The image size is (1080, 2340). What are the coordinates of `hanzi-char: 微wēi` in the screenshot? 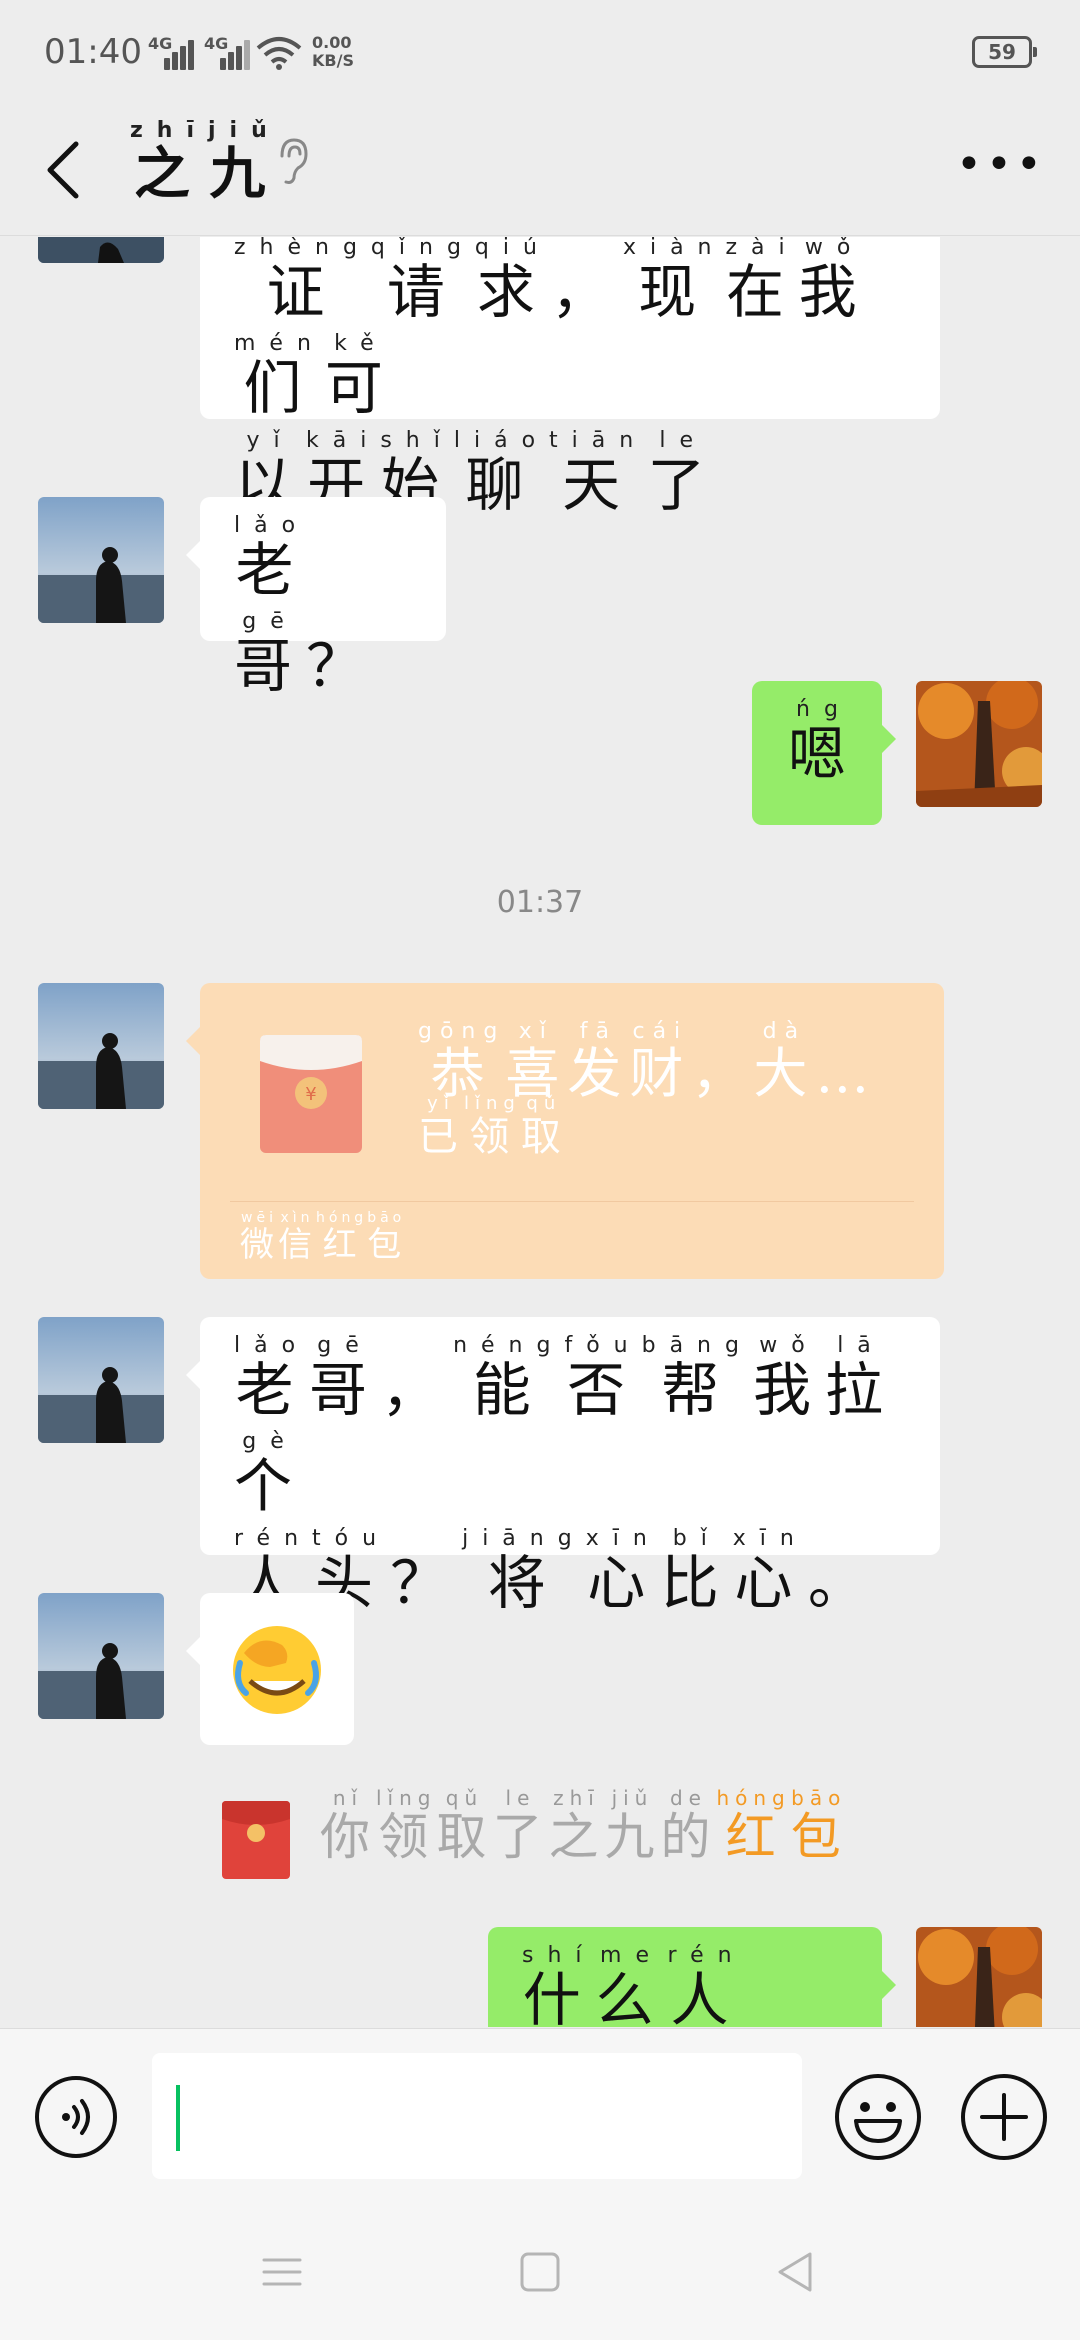 It's located at (259, 1237).